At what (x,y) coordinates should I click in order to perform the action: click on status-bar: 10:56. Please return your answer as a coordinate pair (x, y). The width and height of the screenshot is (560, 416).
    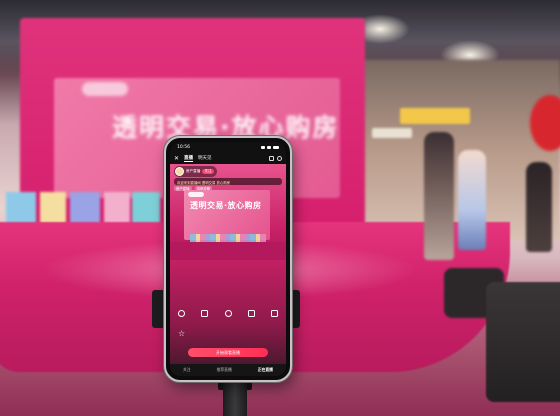
    Looking at the image, I should click on (228, 147).